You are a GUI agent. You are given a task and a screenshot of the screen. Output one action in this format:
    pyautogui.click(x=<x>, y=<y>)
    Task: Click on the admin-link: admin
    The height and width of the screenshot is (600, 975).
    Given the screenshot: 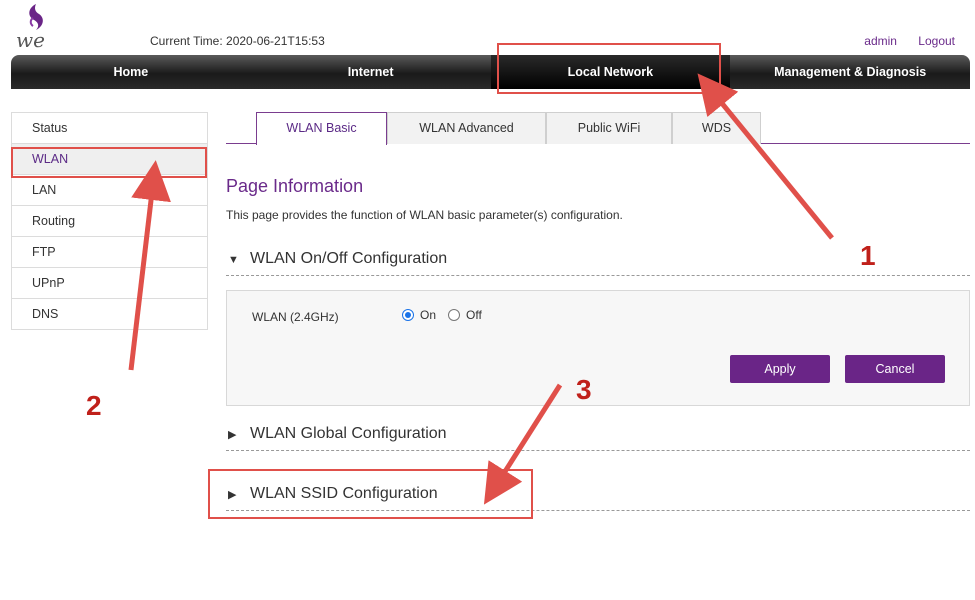 What is the action you would take?
    pyautogui.click(x=880, y=41)
    